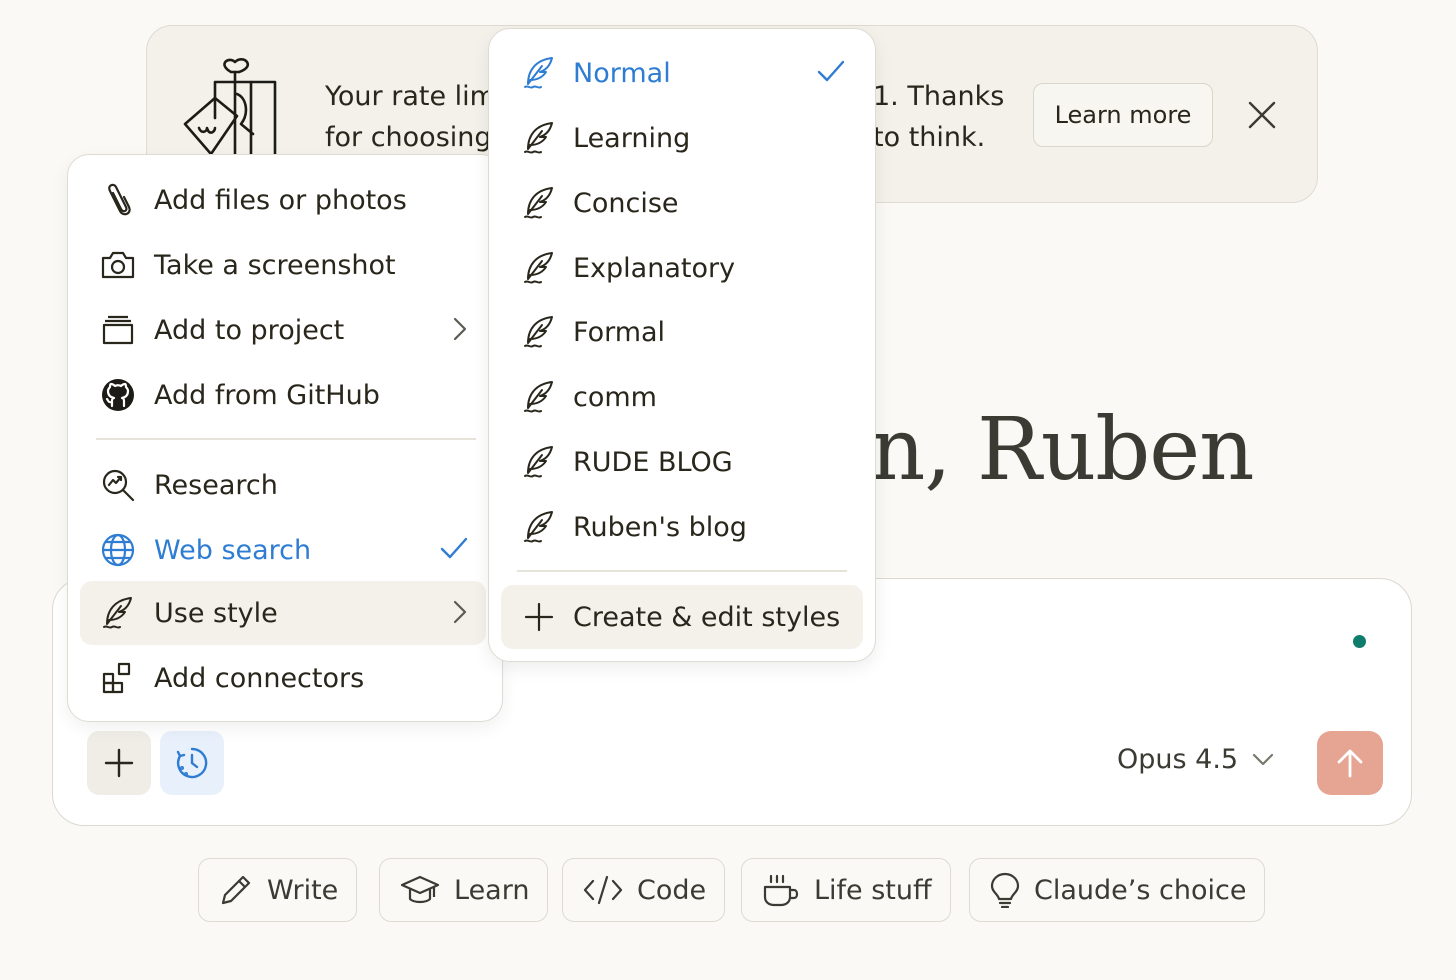 Image resolution: width=1456 pixels, height=980 pixels. What do you see at coordinates (283, 200) in the screenshot?
I see `menu-item-add-files: Add files or photos` at bounding box center [283, 200].